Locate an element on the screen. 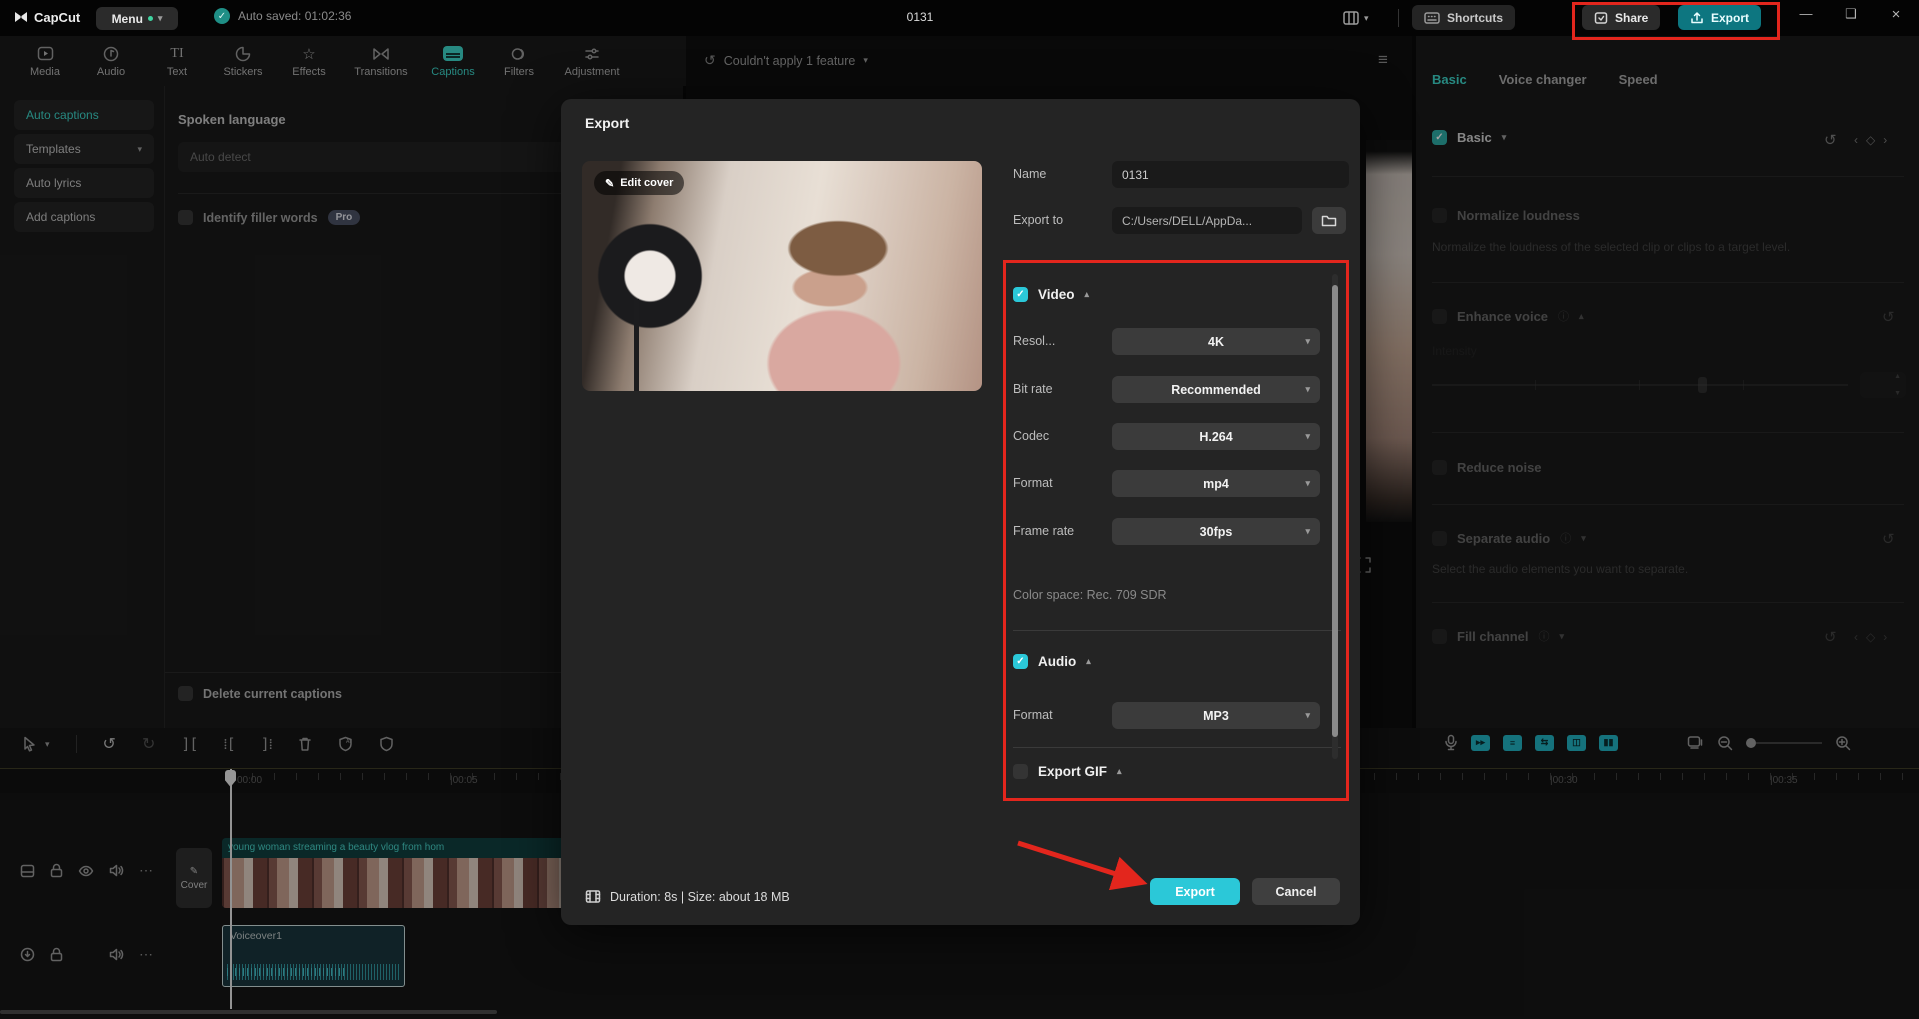 The width and height of the screenshot is (1919, 1019). bitrate-dropdown: Recommended ▾ is located at coordinates (1216, 389).